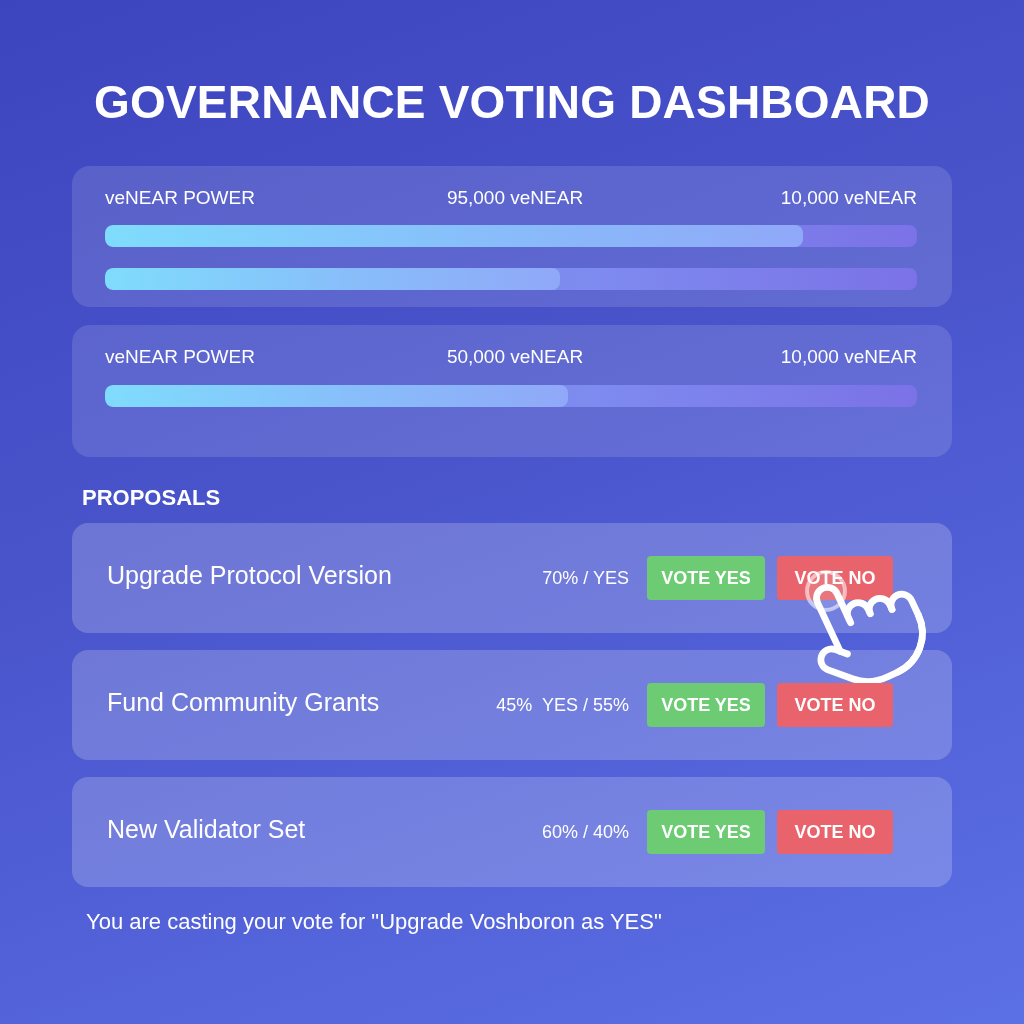 This screenshot has width=1024, height=1024. I want to click on vote-result: 60% / 40%, so click(585, 832).